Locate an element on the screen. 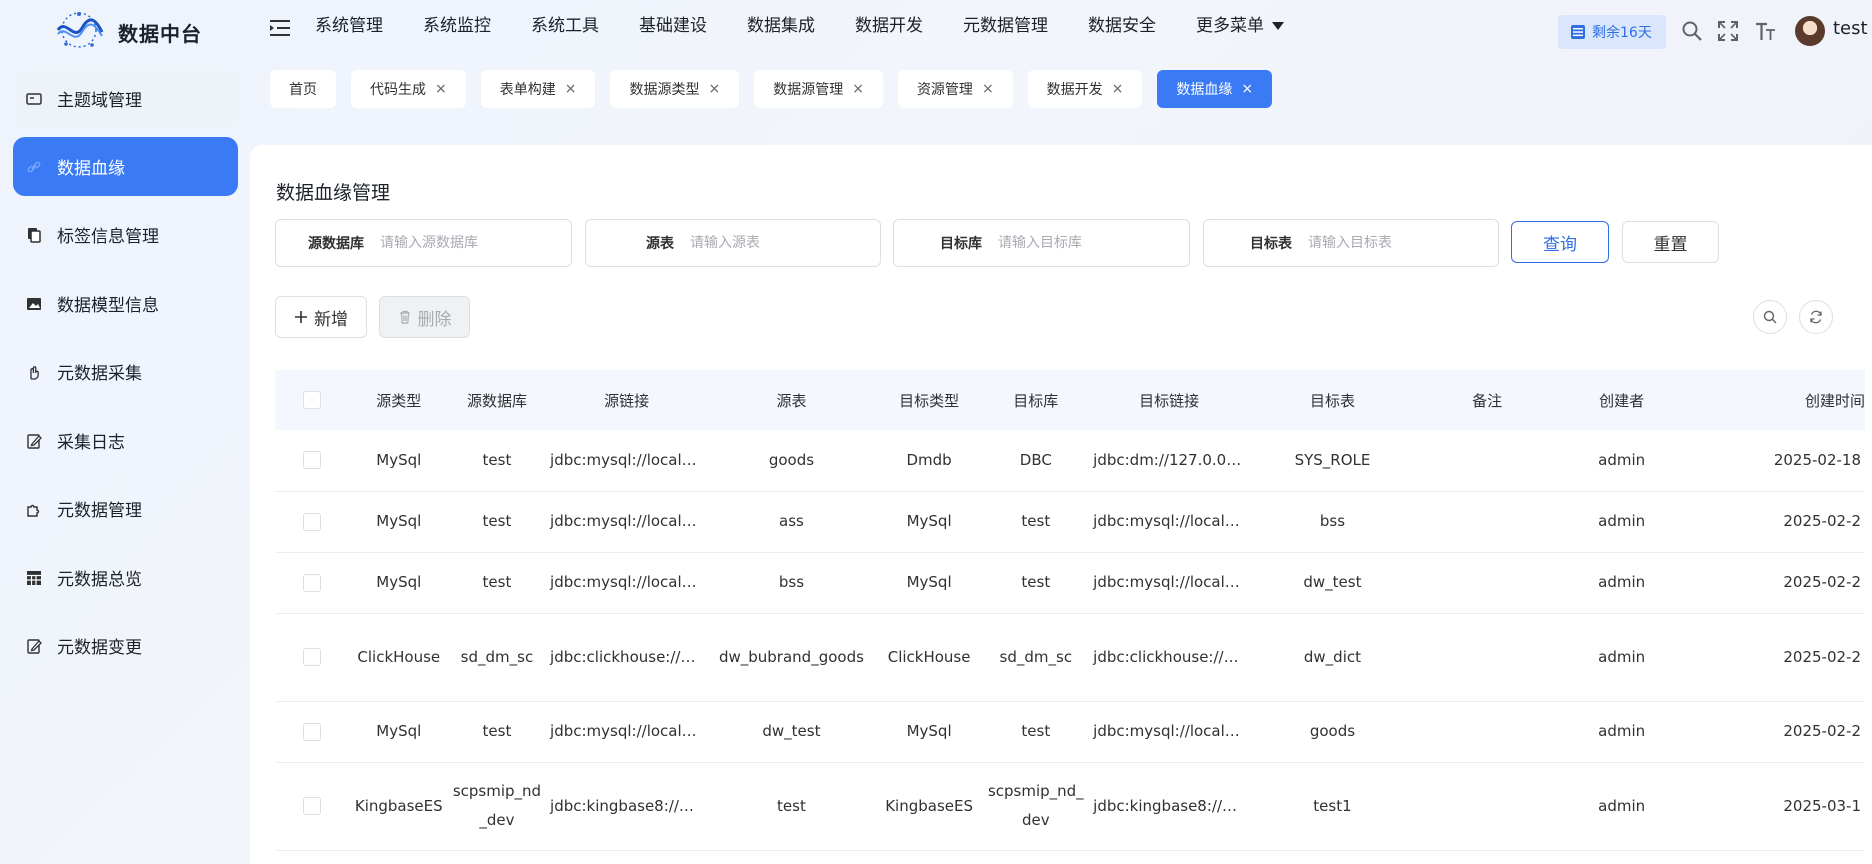 The height and width of the screenshot is (864, 1872). app-brand: 数据中台 is located at coordinates (160, 34).